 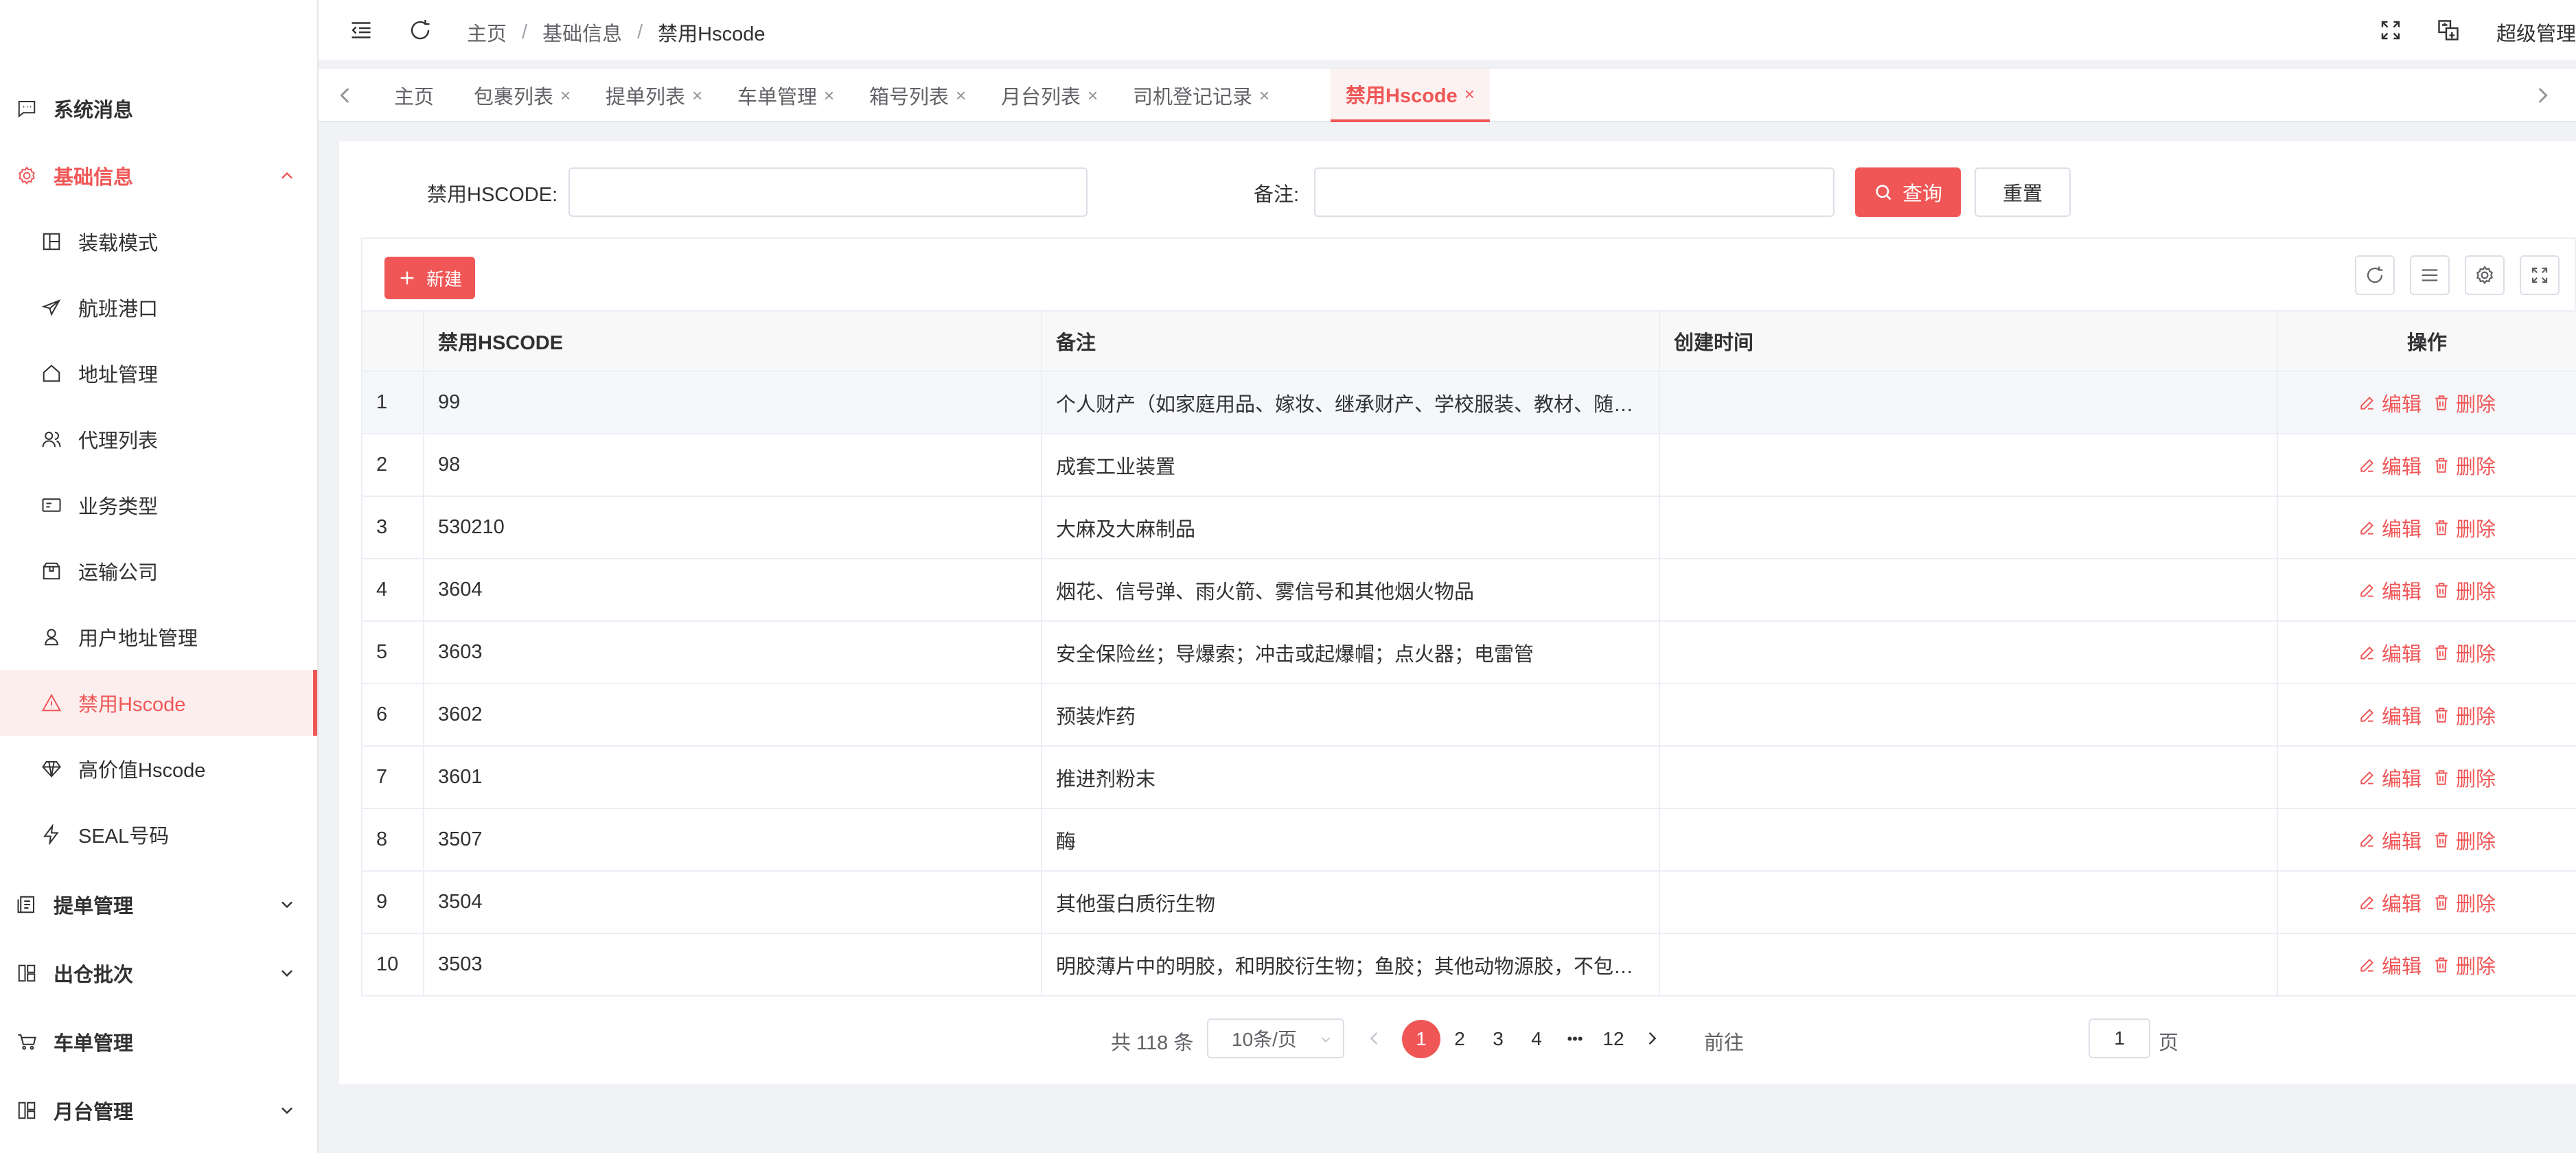 I want to click on table-row: 5 3603 安全保险丝；导爆索；冲击或起爆帽；点火器；电雷管 编辑 删除, so click(x=1468, y=652).